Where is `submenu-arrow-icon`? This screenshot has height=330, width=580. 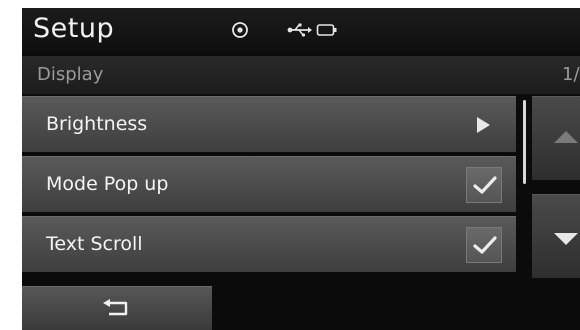
submenu-arrow-icon is located at coordinates (483, 125).